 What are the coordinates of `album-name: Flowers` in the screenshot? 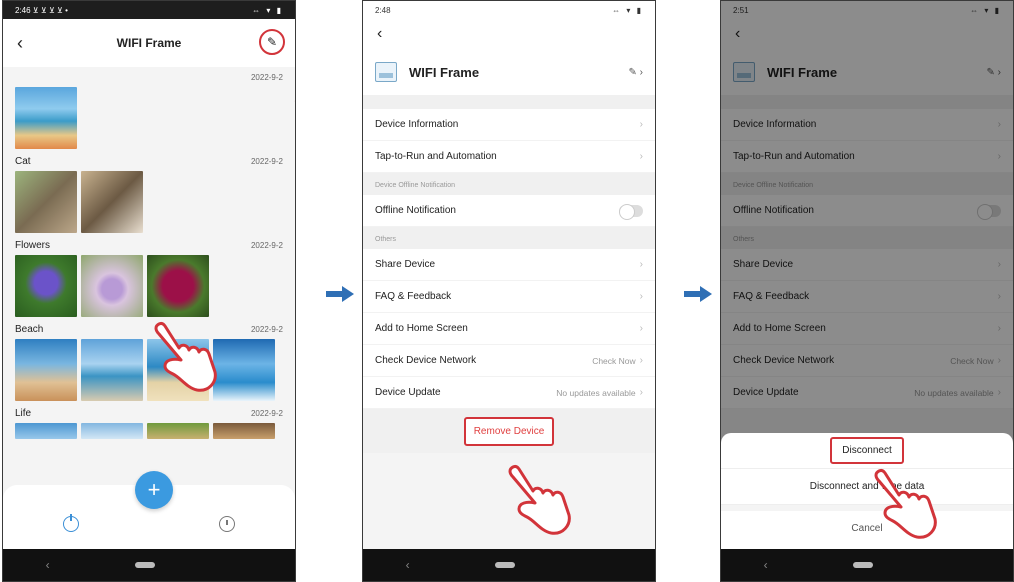 It's located at (33, 245).